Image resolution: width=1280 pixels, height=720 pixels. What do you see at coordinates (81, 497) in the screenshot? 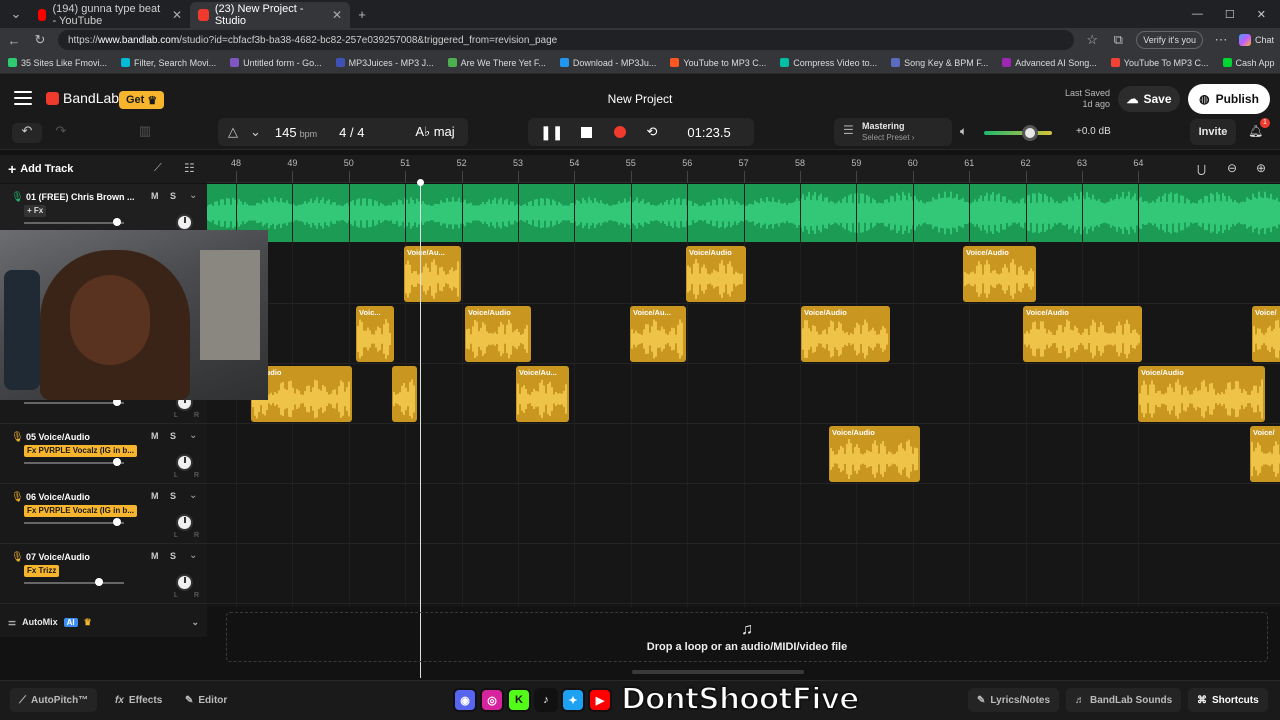
I see `track-name: 06 Voice/Audio` at bounding box center [81, 497].